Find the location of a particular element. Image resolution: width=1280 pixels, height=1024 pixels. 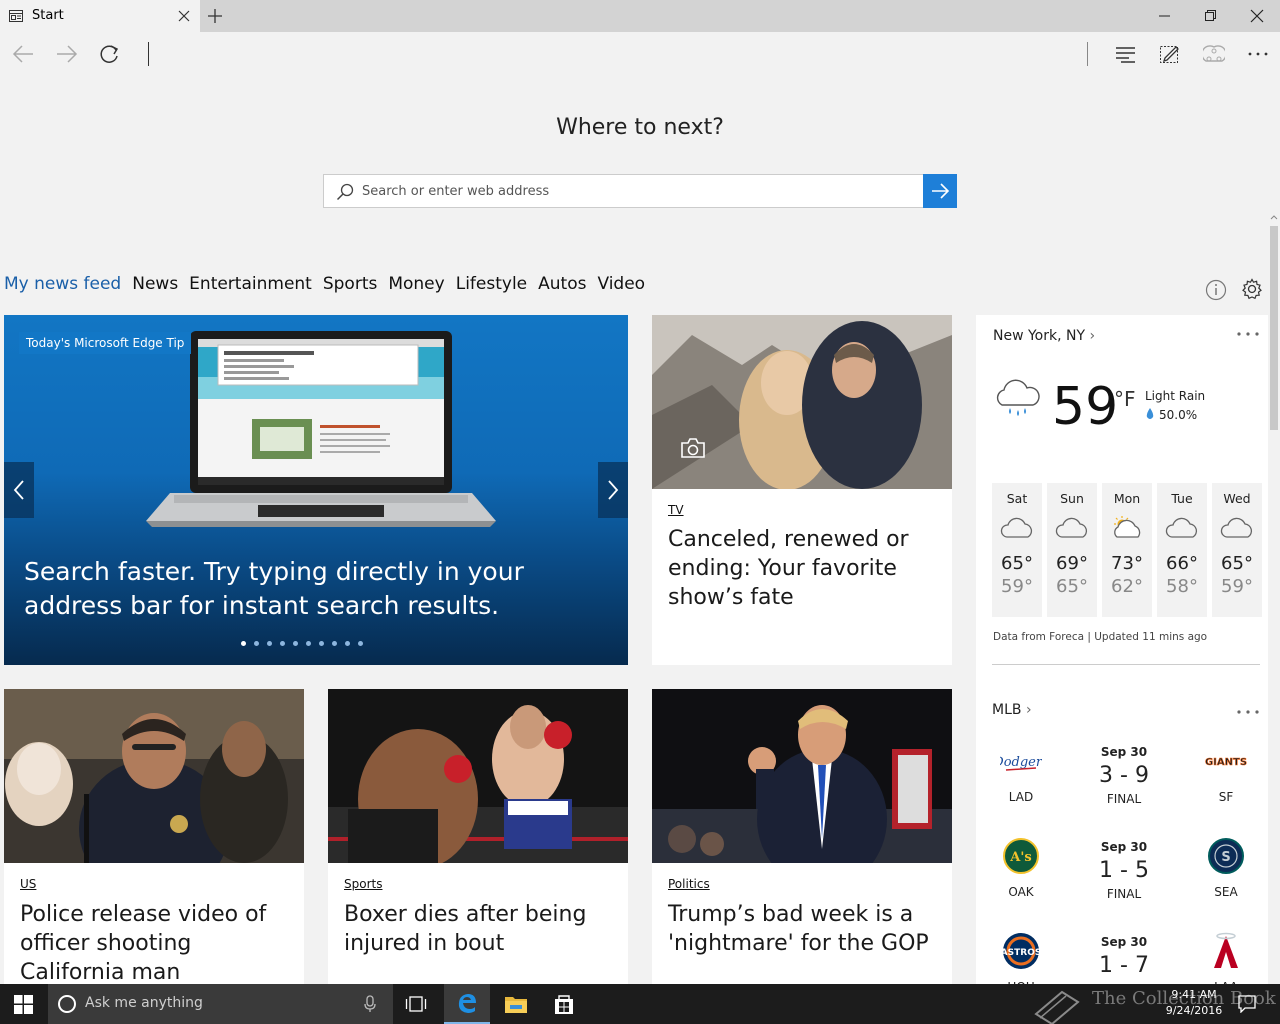

search-input is located at coordinates (632, 191).